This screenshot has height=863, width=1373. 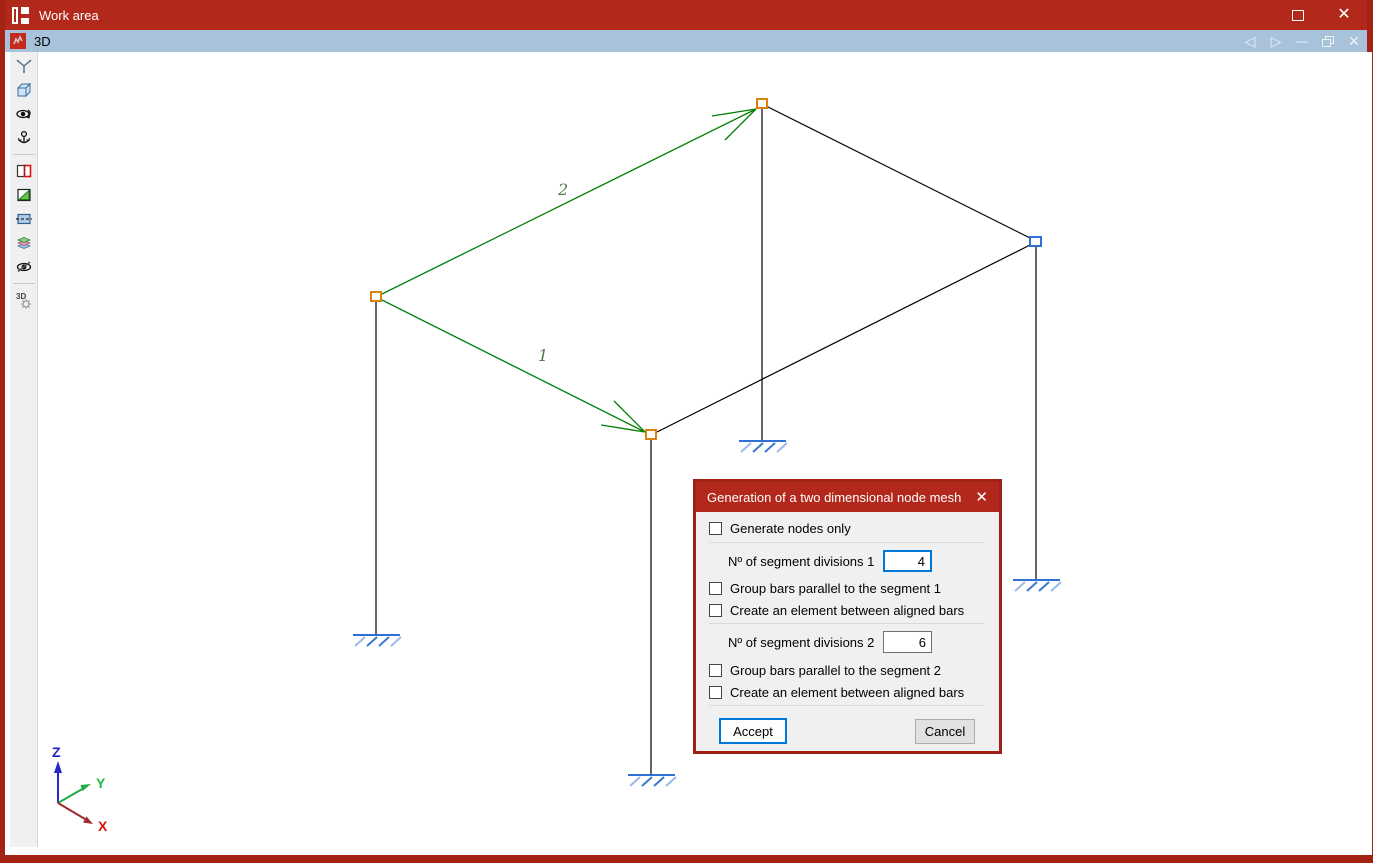 I want to click on split-view-icon, so click(x=24, y=171).